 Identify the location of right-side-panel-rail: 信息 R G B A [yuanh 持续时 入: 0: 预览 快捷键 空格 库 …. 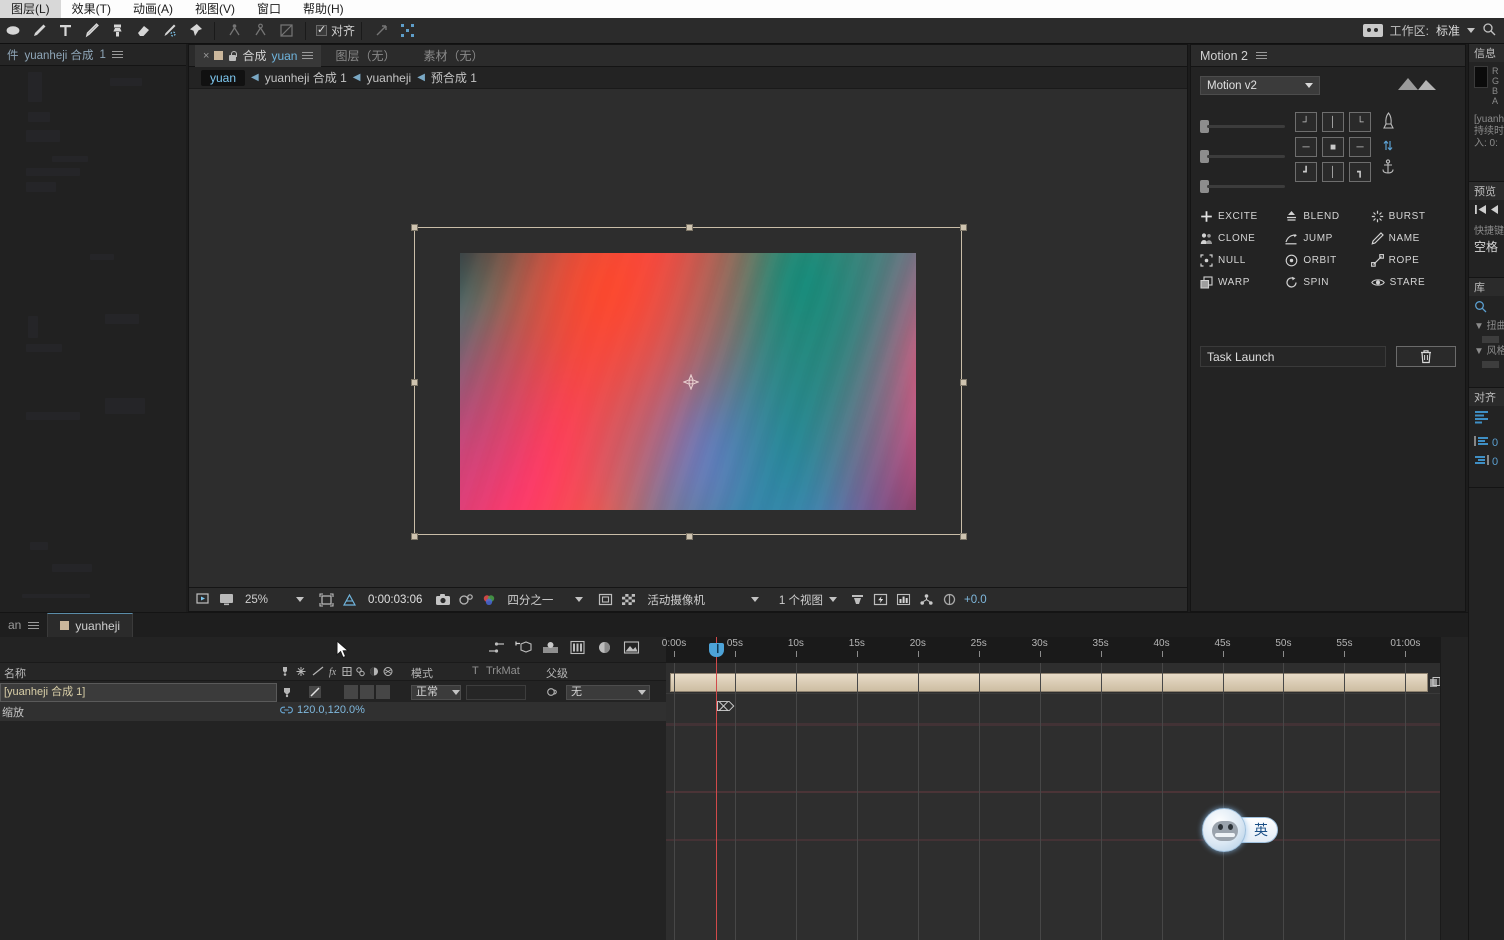
(1486, 492).